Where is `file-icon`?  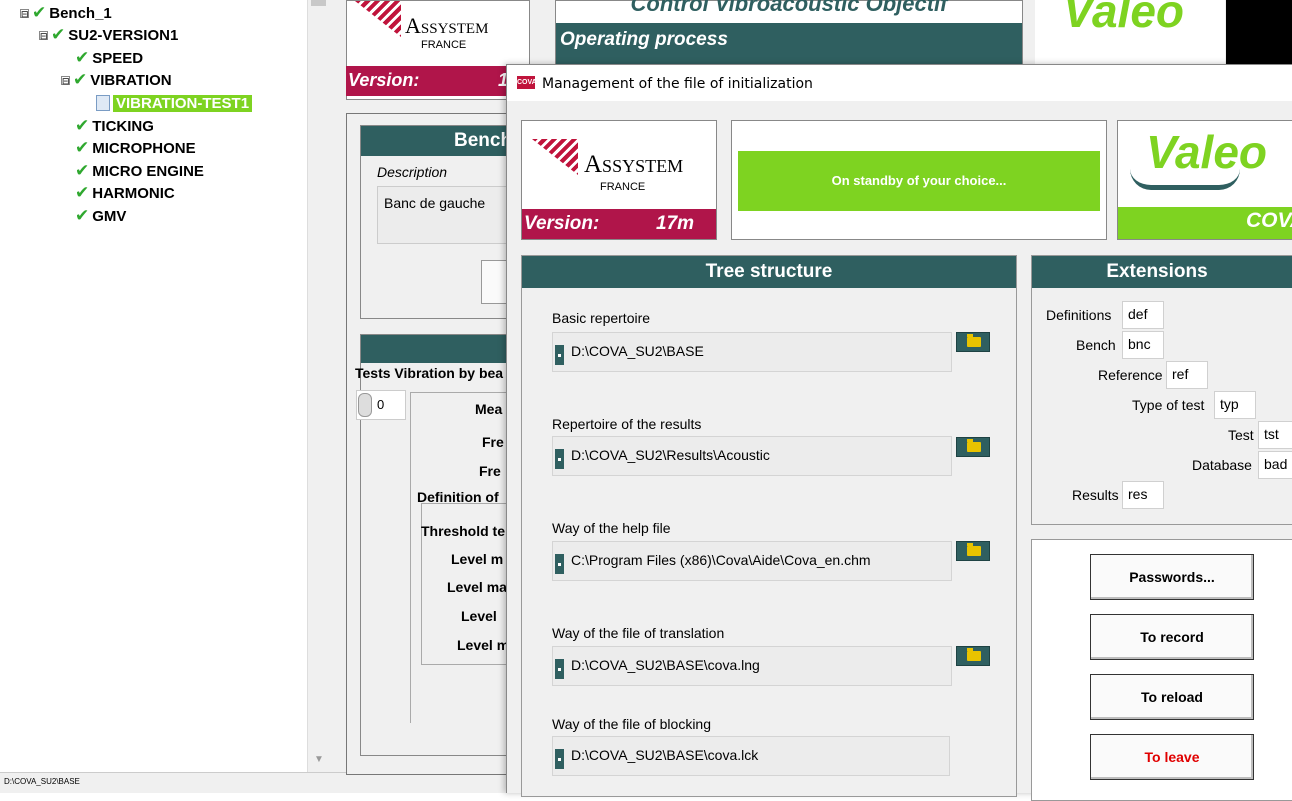
file-icon is located at coordinates (103, 103).